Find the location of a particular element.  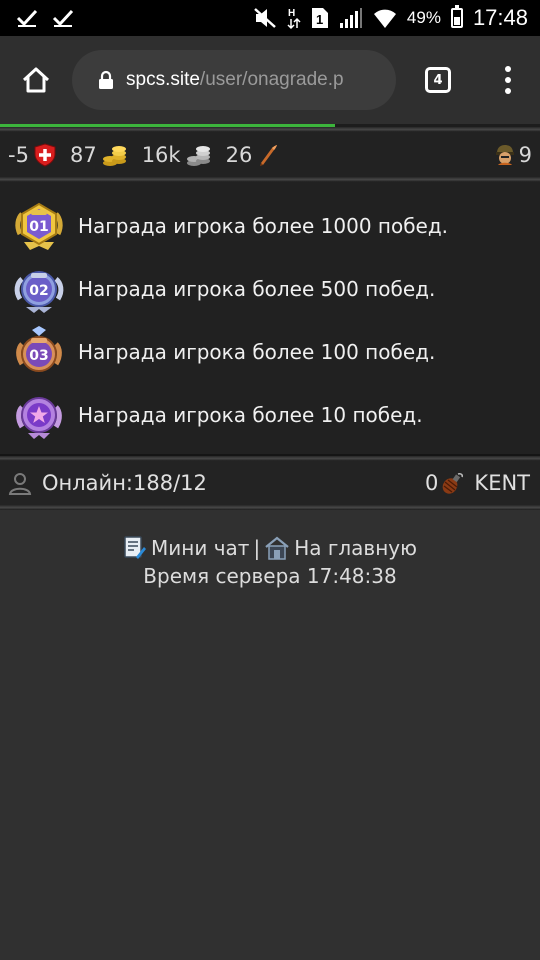

battery-fill is located at coordinates (456, 21).